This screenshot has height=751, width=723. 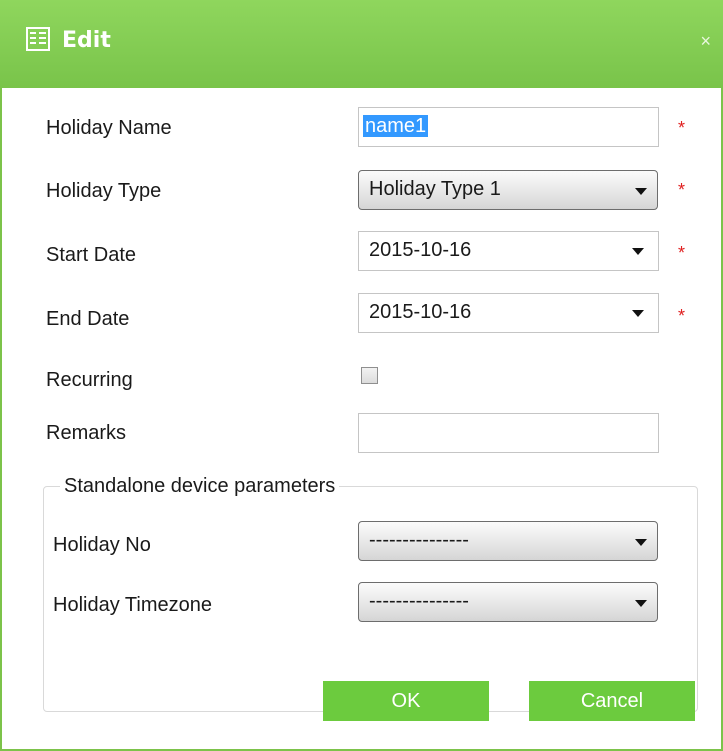 What do you see at coordinates (419, 601) in the screenshot?
I see `holiday-timezone-value: ---------------` at bounding box center [419, 601].